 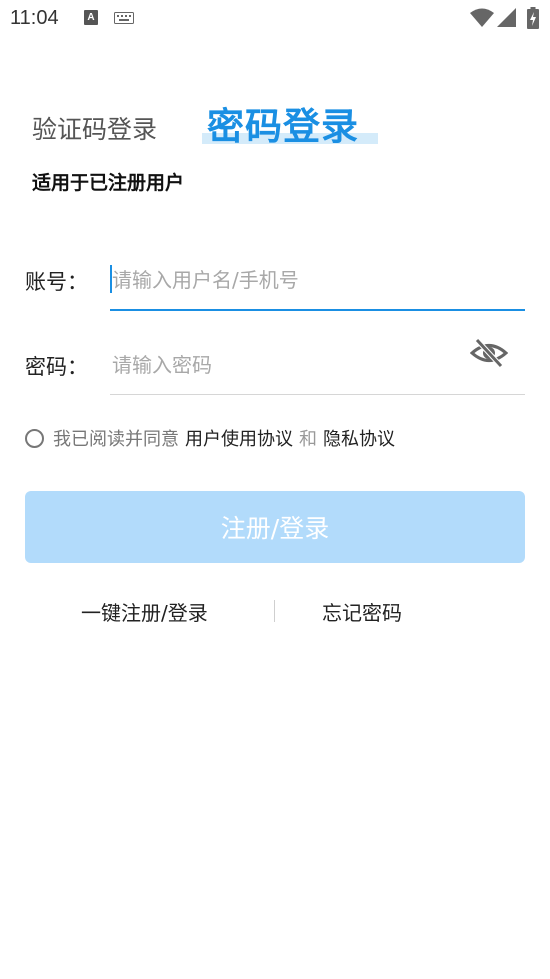 I want to click on eye-off-icon, so click(x=489, y=353).